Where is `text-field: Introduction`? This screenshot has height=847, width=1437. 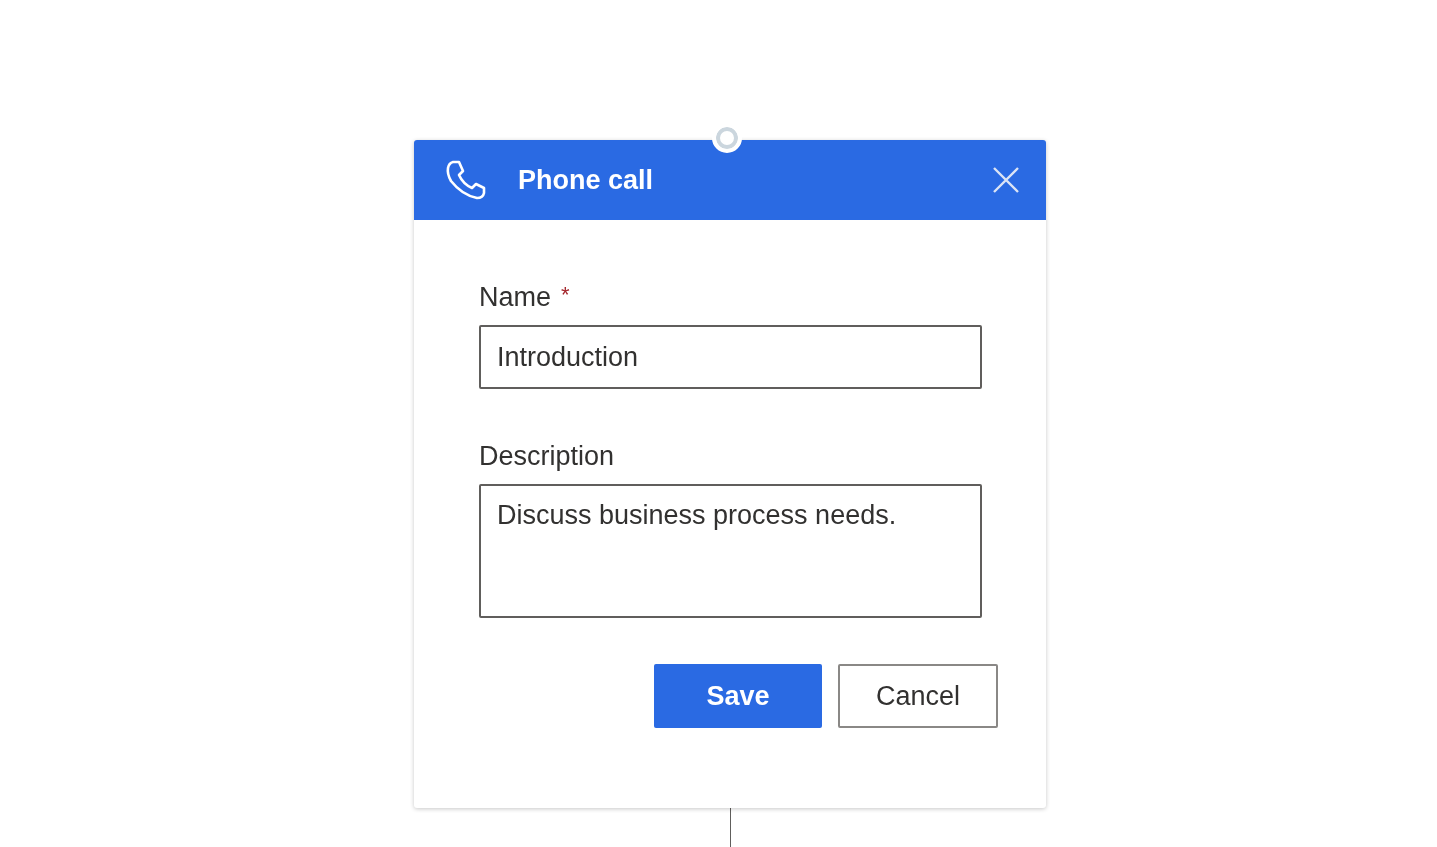
text-field: Introduction is located at coordinates (730, 357).